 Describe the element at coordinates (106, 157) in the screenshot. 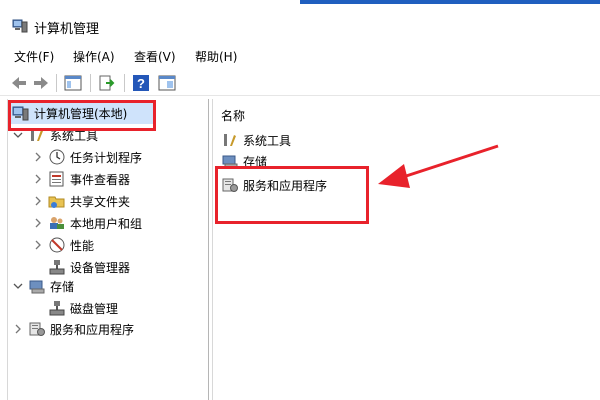

I see `tree-node-label: 任务计划程序` at that location.